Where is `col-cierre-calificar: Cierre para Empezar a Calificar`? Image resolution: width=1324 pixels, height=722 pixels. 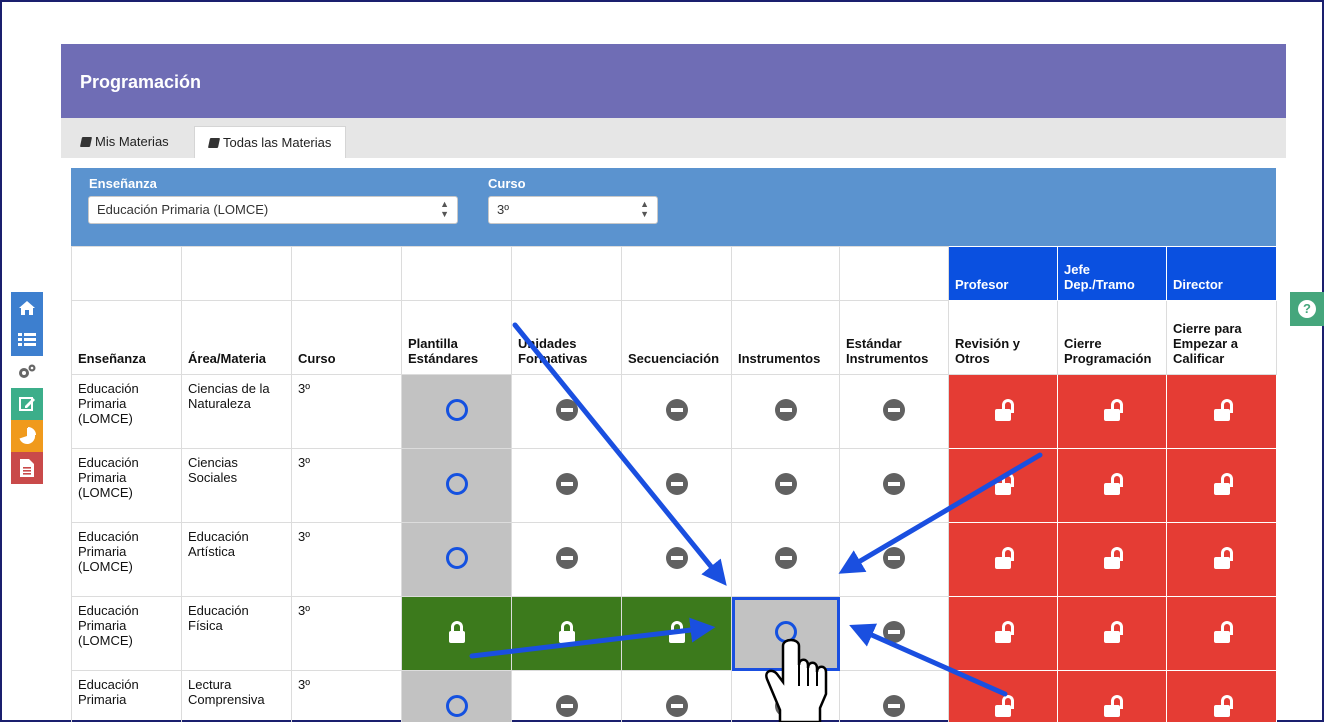
col-cierre-calificar: Cierre para Empezar a Calificar is located at coordinates (1221, 337).